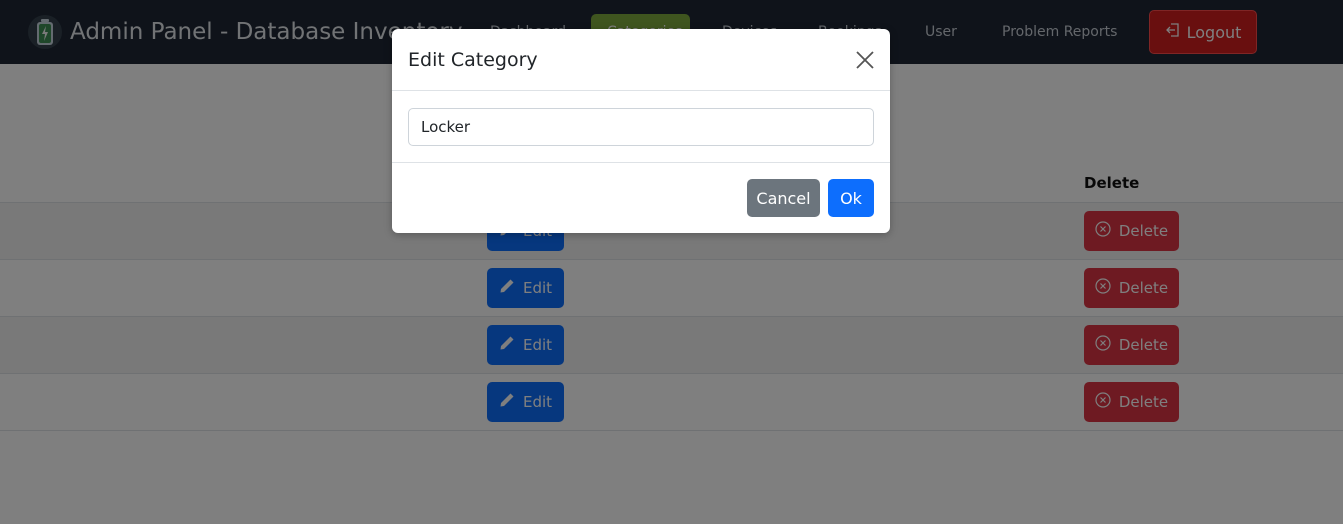 The image size is (1343, 524). Describe the element at coordinates (473, 60) in the screenshot. I see `modal-title: Edit Category` at that location.